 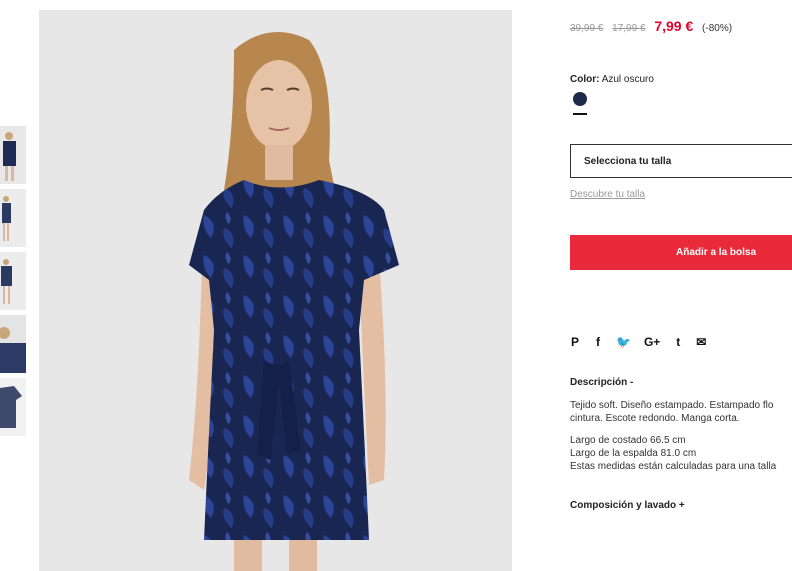 What do you see at coordinates (580, 114) in the screenshot?
I see `selected-swatch-indicator` at bounding box center [580, 114].